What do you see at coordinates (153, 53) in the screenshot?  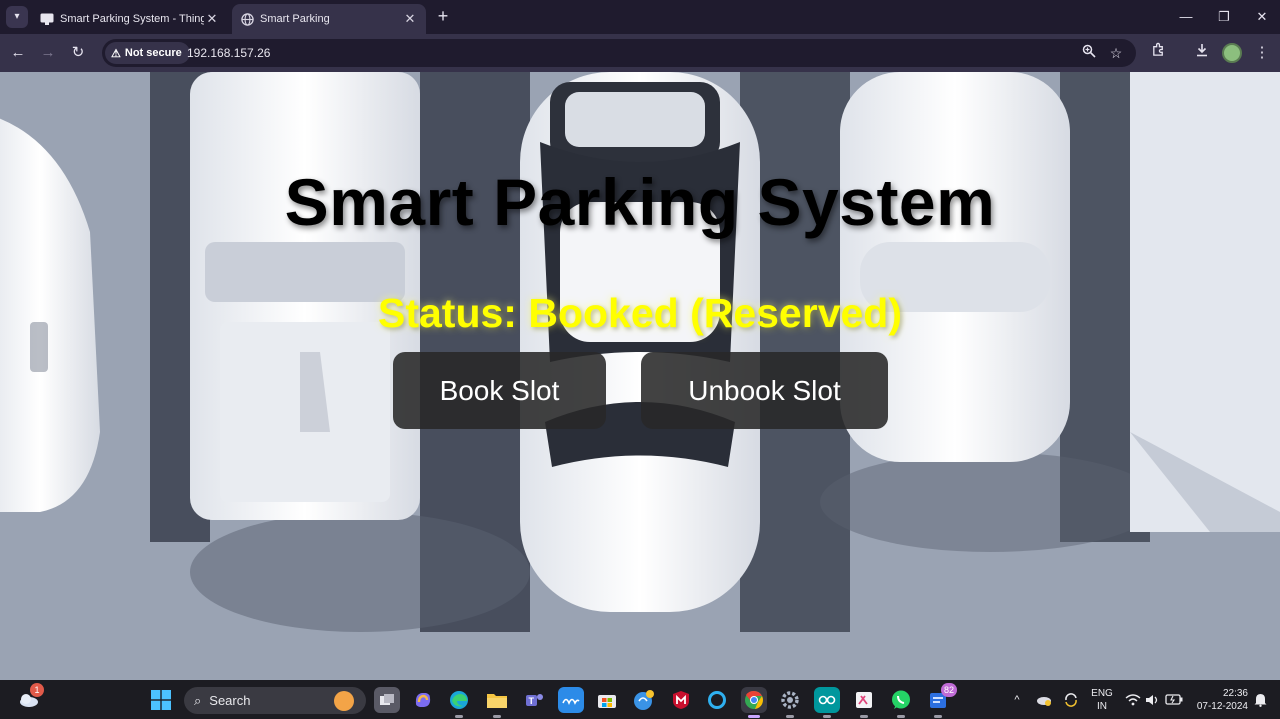 I see `security-label: Not secure` at bounding box center [153, 53].